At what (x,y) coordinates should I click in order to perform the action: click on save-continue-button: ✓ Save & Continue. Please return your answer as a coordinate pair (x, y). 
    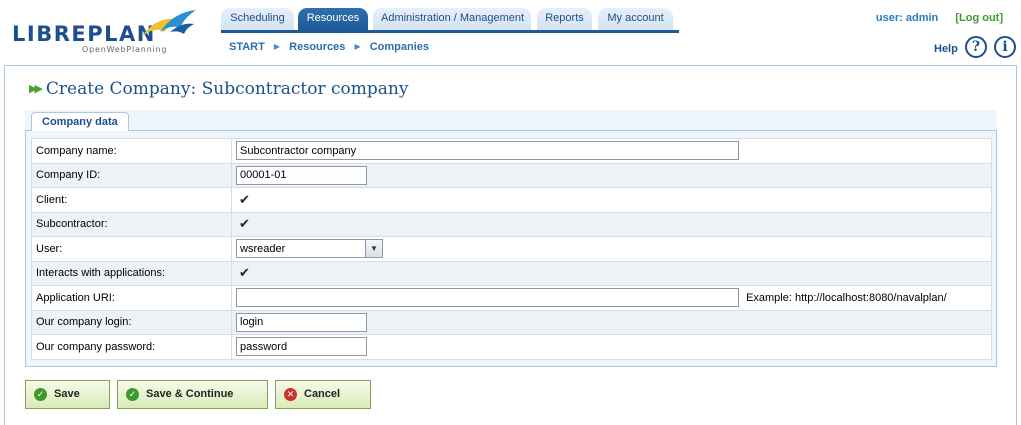
    Looking at the image, I should click on (192, 394).